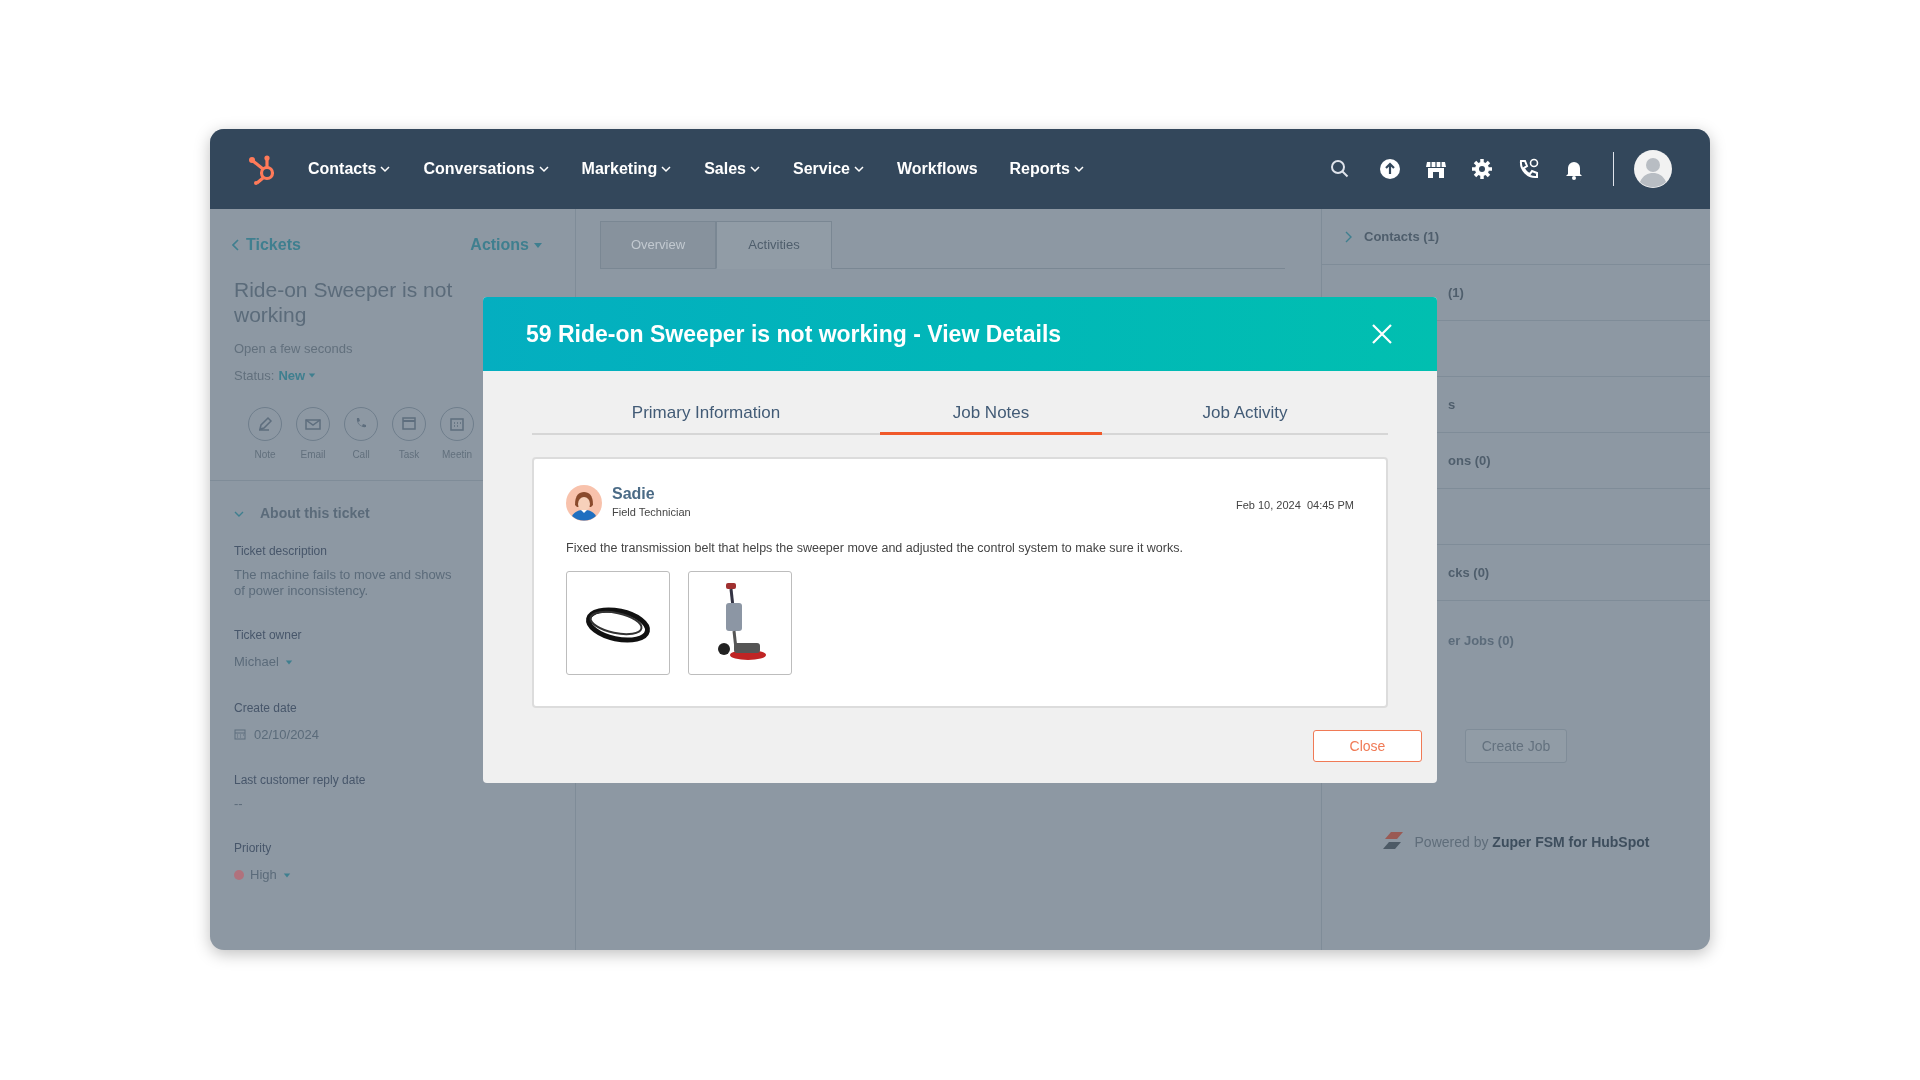 The image size is (1920, 1080). Describe the element at coordinates (268, 635) in the screenshot. I see `field-label: Ticket owner` at that location.